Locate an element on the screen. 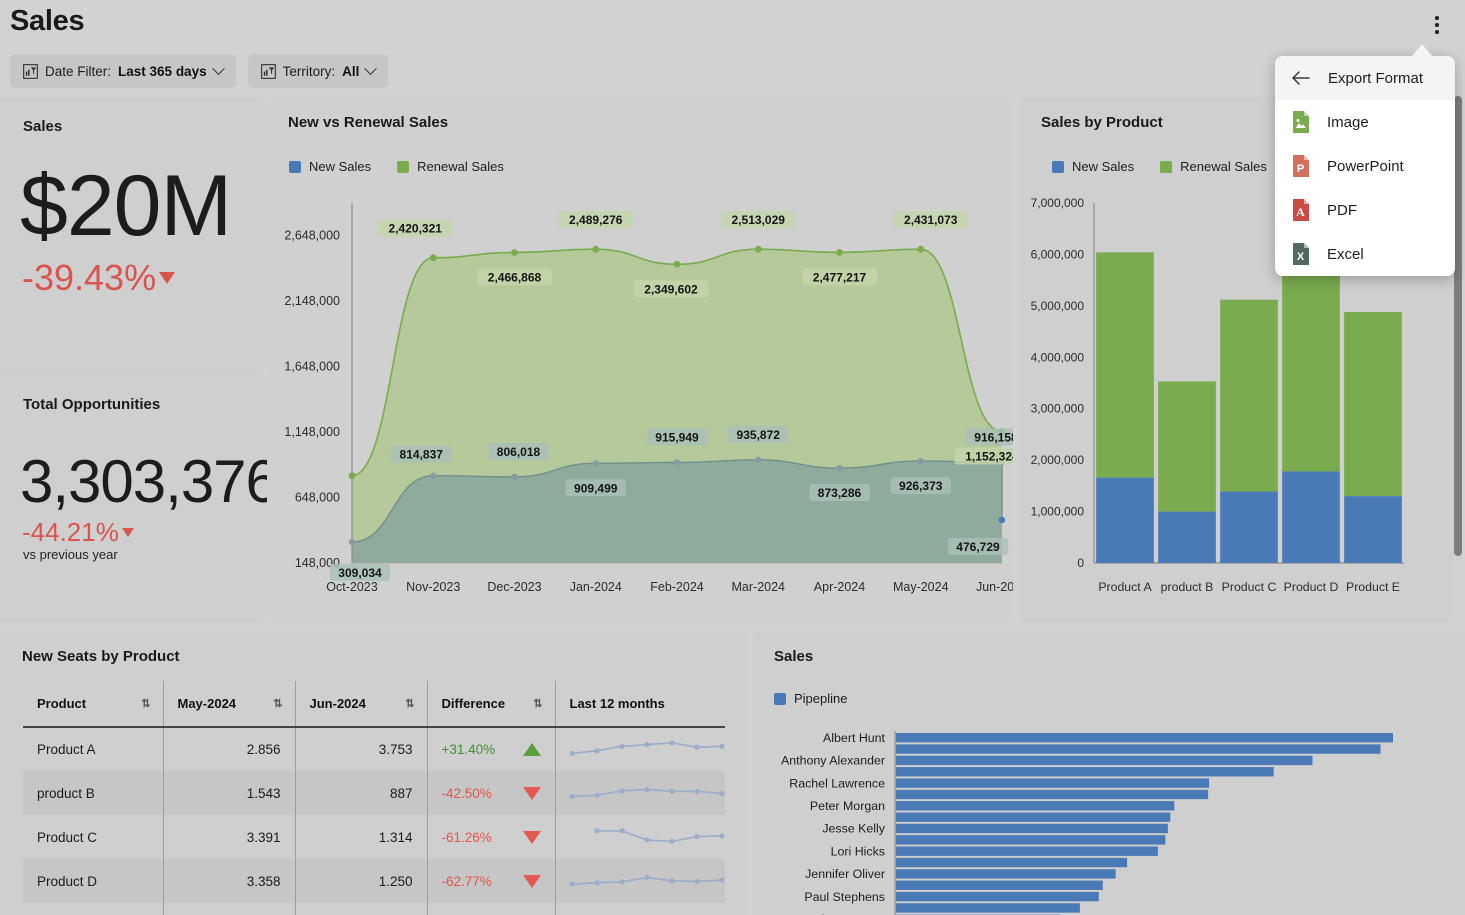 This screenshot has height=915, width=1465. area-x-tick-0: Oct-2023 is located at coordinates (351, 587).